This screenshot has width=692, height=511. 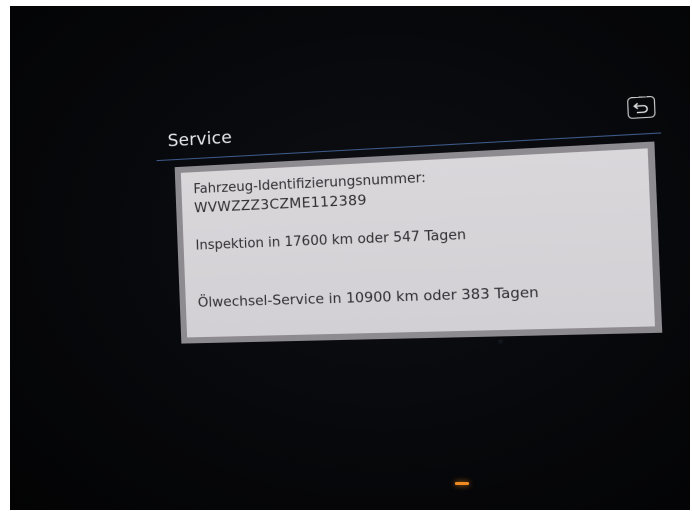 I want to click on vin-label: Fahrzeug-Identifizierungsnummer:, so click(x=310, y=184).